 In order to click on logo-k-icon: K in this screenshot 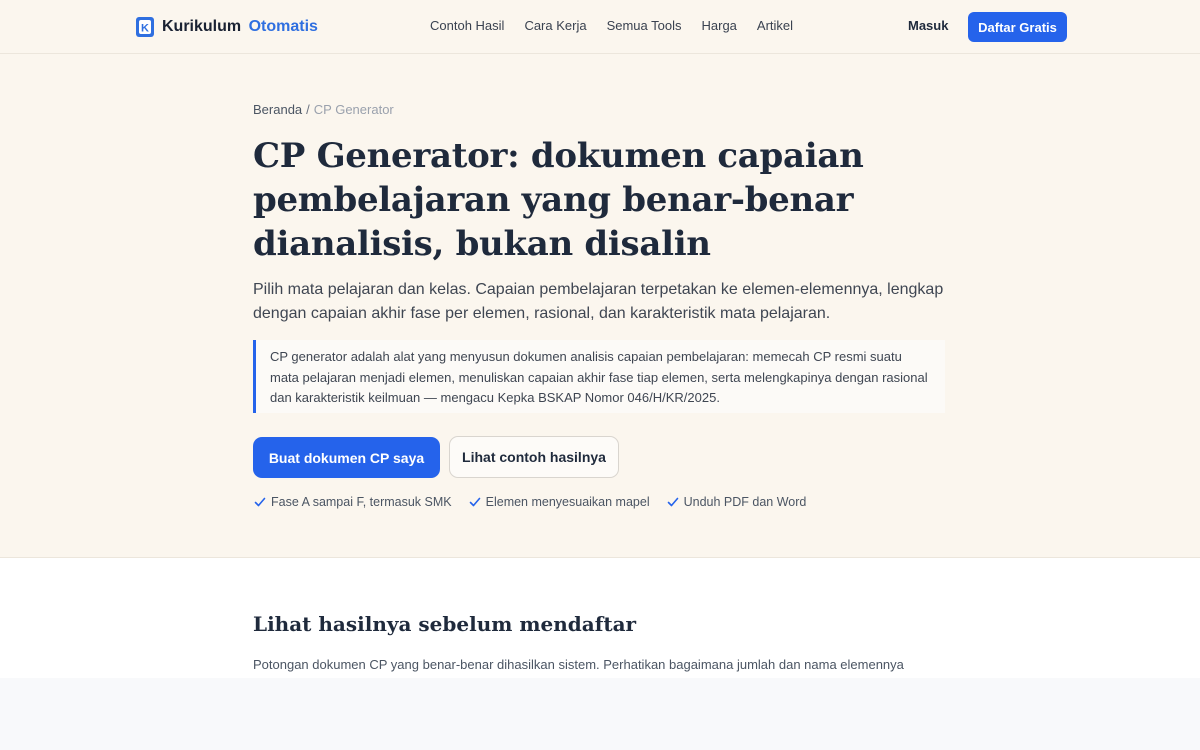, I will do `click(145, 27)`.